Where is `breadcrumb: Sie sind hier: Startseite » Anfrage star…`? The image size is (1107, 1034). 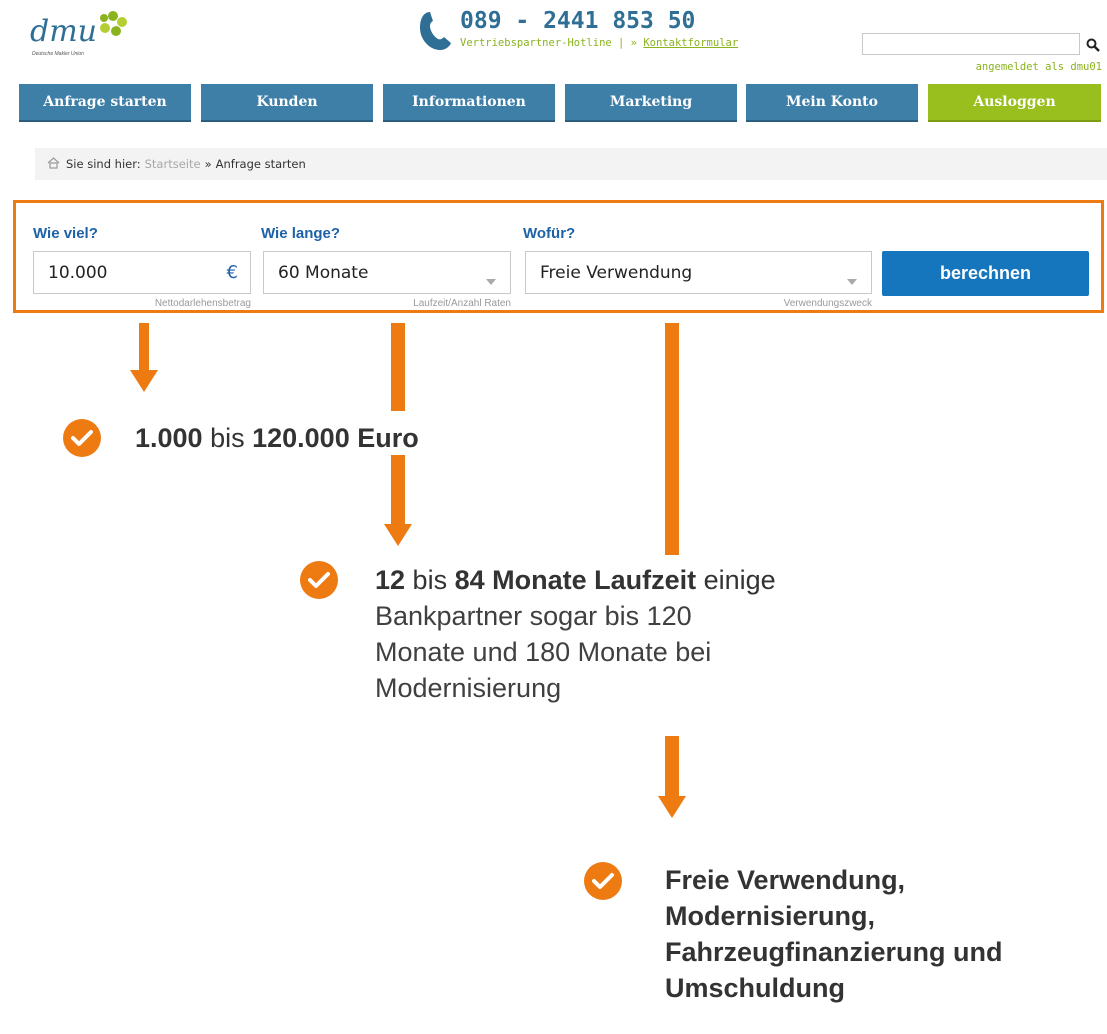
breadcrumb: Sie sind hier: Startseite » Anfrage star… is located at coordinates (571, 164).